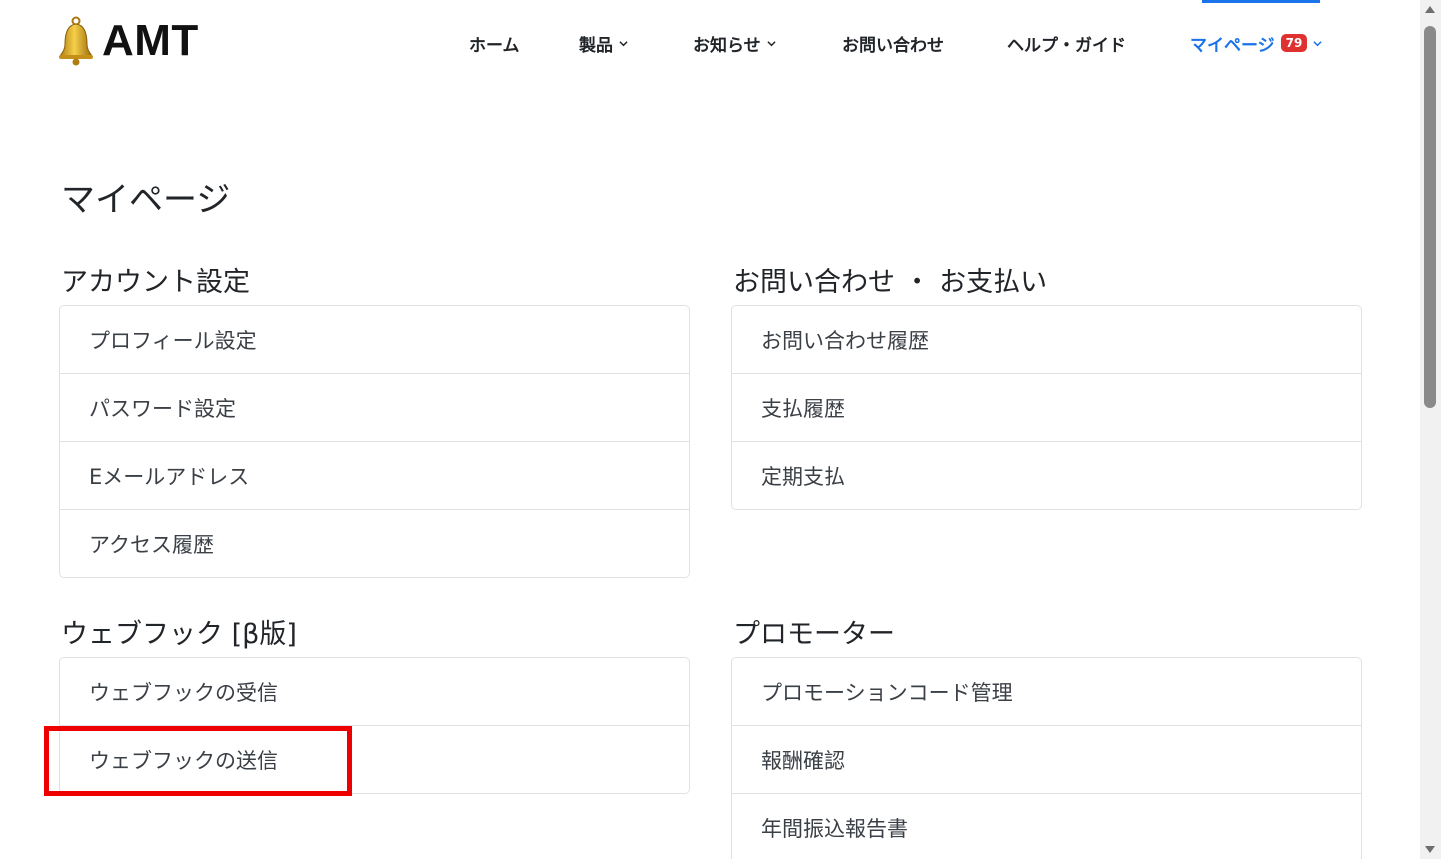  What do you see at coordinates (1430, 9) in the screenshot?
I see `scroll-up-arrow-icon` at bounding box center [1430, 9].